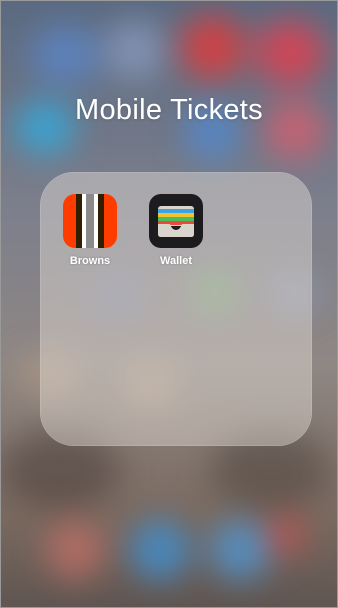 The height and width of the screenshot is (608, 338). Describe the element at coordinates (169, 110) in the screenshot. I see `folder-title: Mobile Tickets` at that location.